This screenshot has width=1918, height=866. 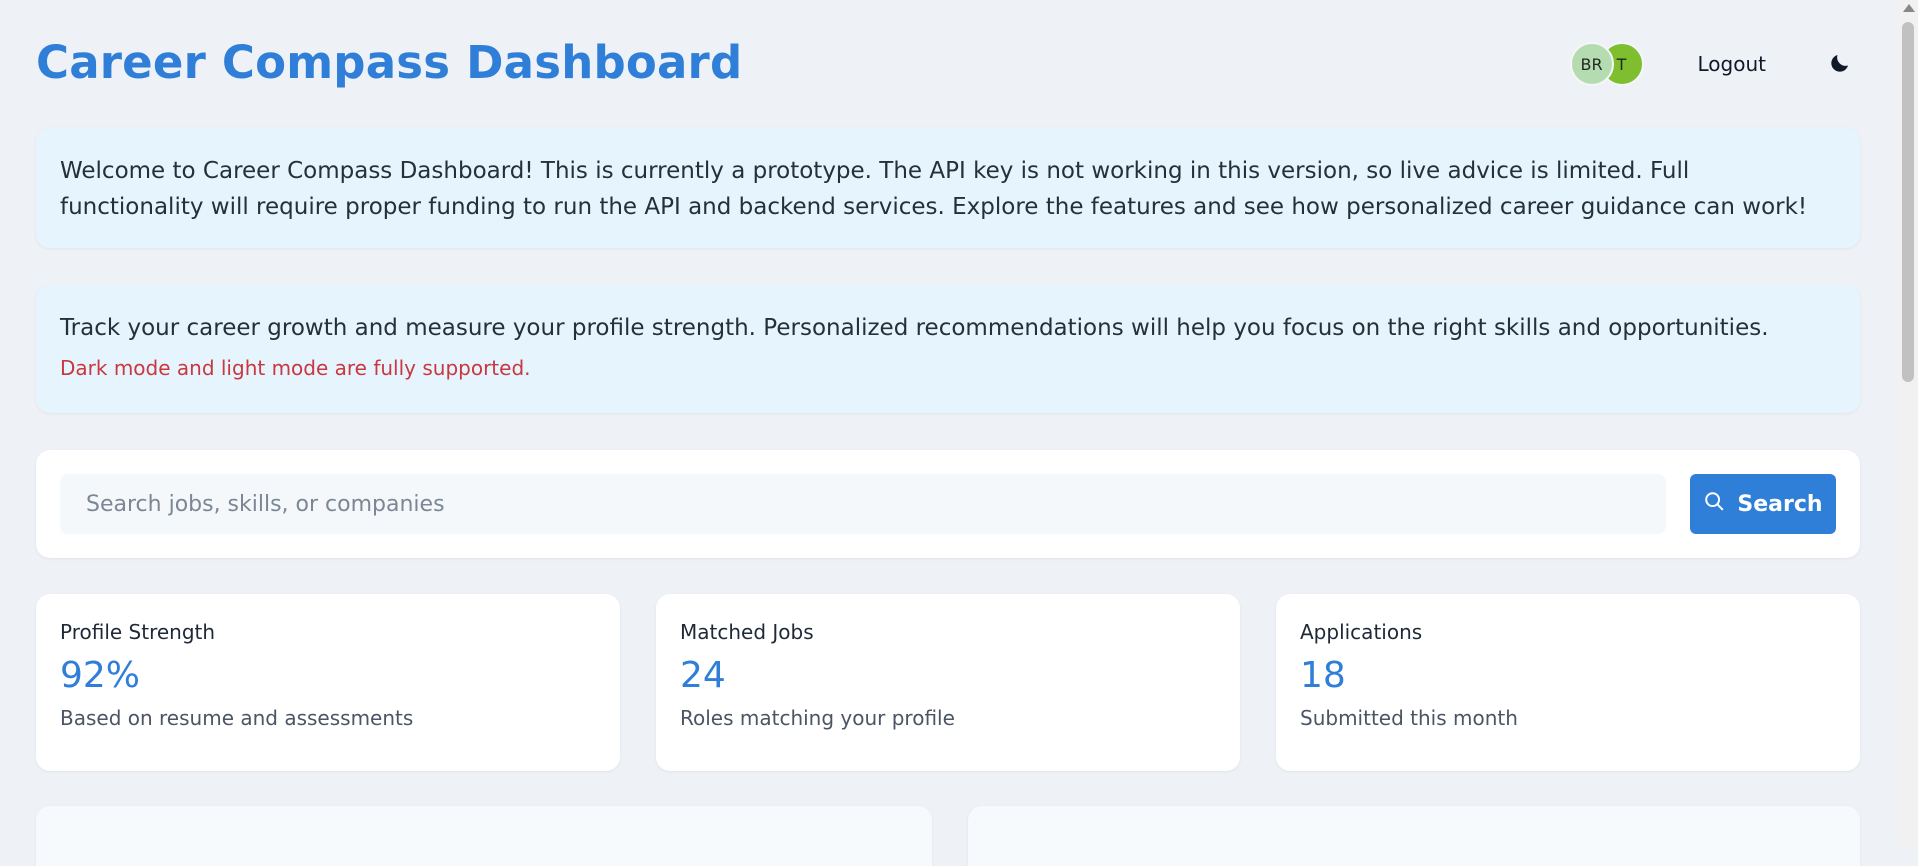 I want to click on stat-card-applications: Applications 18 Submitted this month, so click(x=1568, y=682).